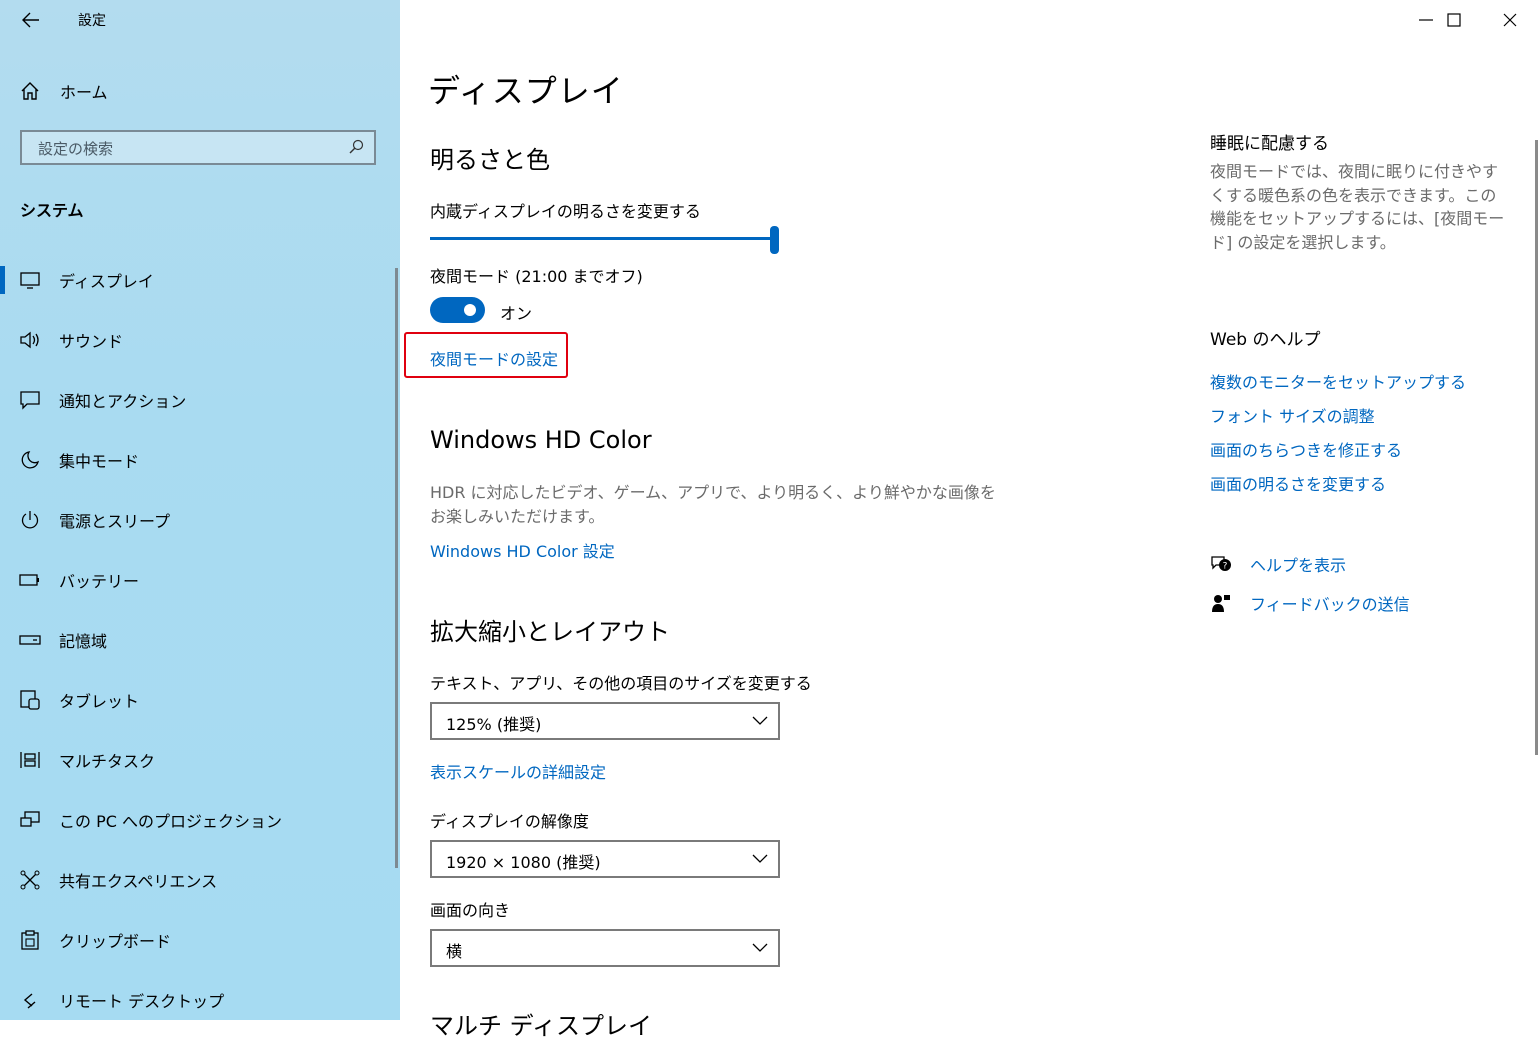 The width and height of the screenshot is (1540, 1041). I want to click on slider-track, so click(602, 238).